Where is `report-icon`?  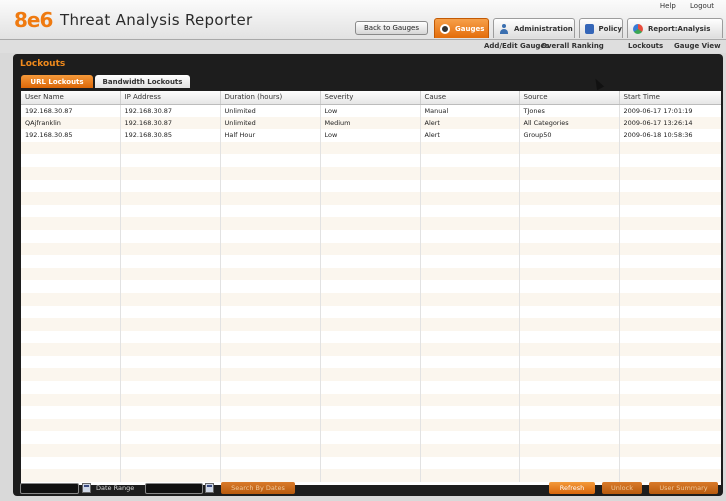 report-icon is located at coordinates (638, 28).